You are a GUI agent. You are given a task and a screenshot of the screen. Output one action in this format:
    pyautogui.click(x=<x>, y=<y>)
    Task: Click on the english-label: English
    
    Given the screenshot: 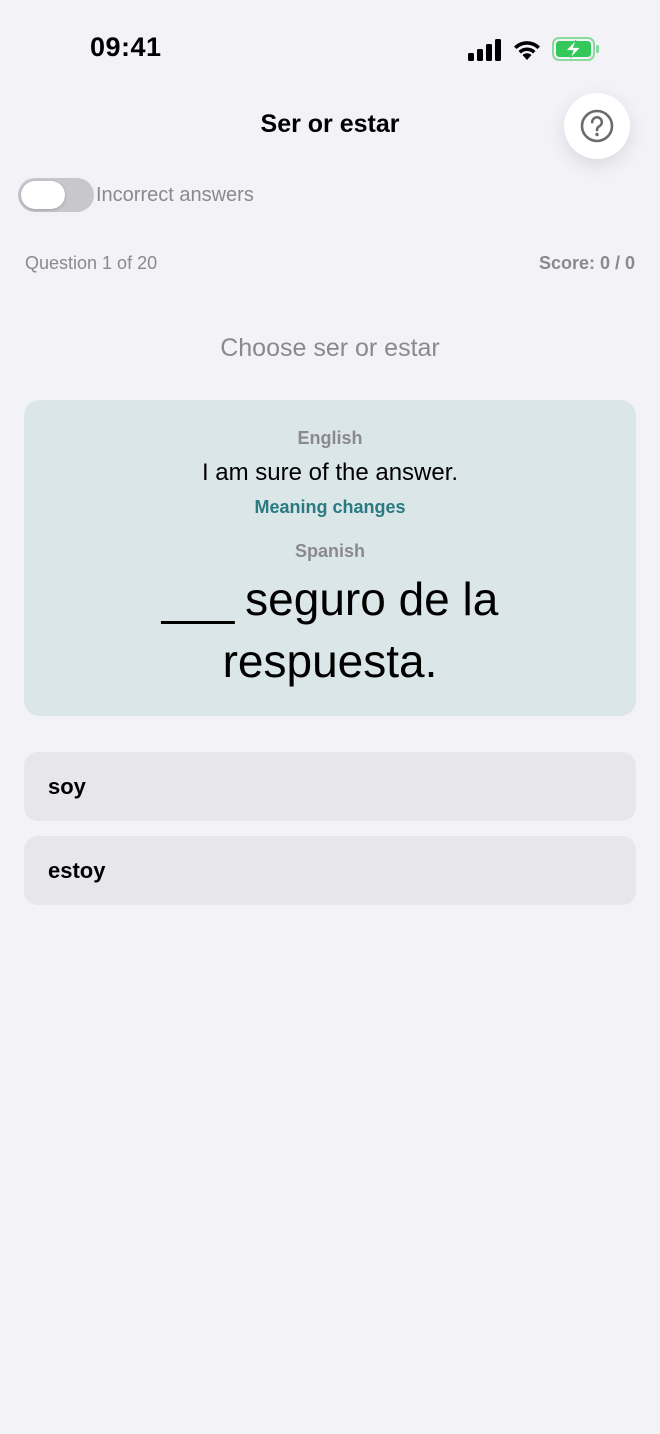 What is the action you would take?
    pyautogui.click(x=330, y=438)
    